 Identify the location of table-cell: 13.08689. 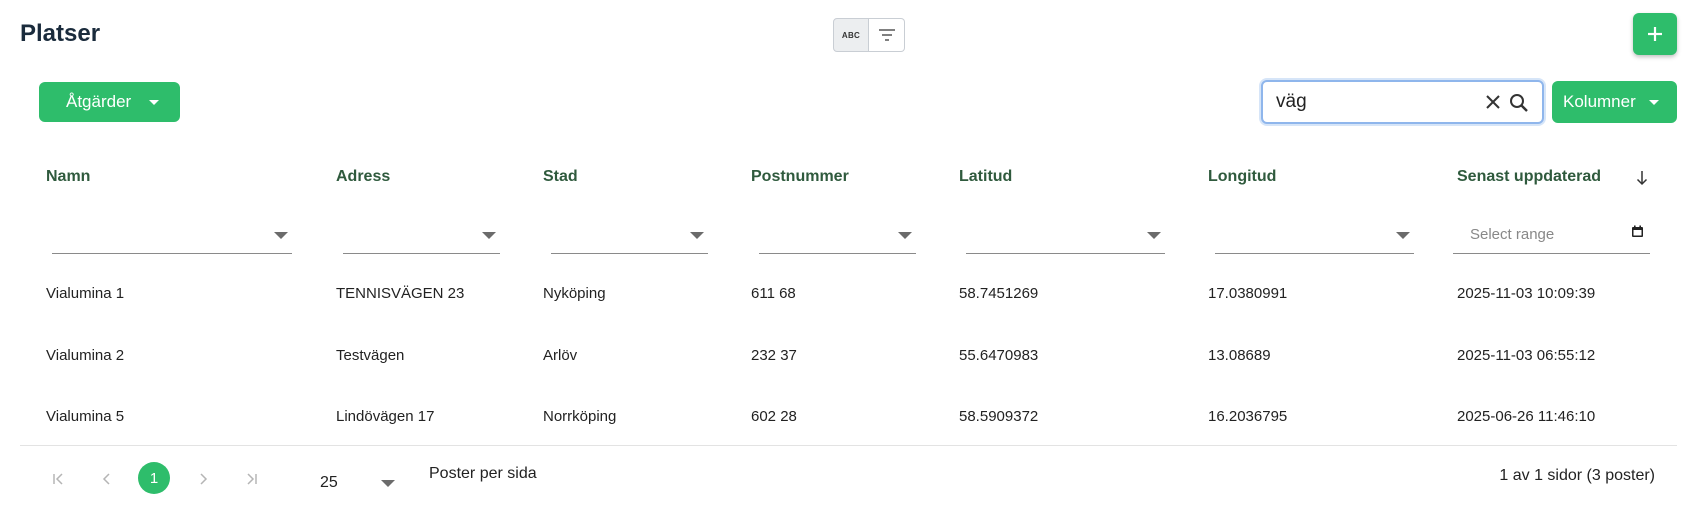
(1239, 355).